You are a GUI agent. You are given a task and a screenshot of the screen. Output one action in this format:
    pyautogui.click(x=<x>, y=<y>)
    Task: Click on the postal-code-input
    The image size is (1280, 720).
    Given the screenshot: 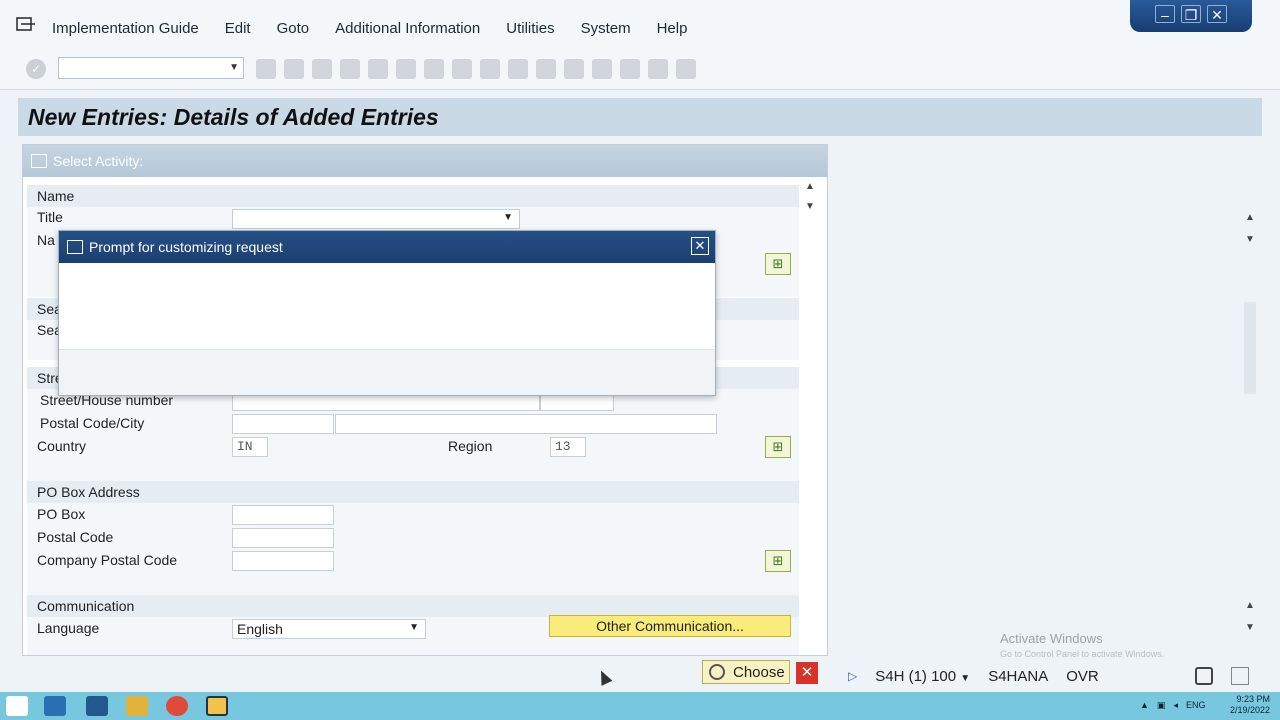 What is the action you would take?
    pyautogui.click(x=283, y=424)
    